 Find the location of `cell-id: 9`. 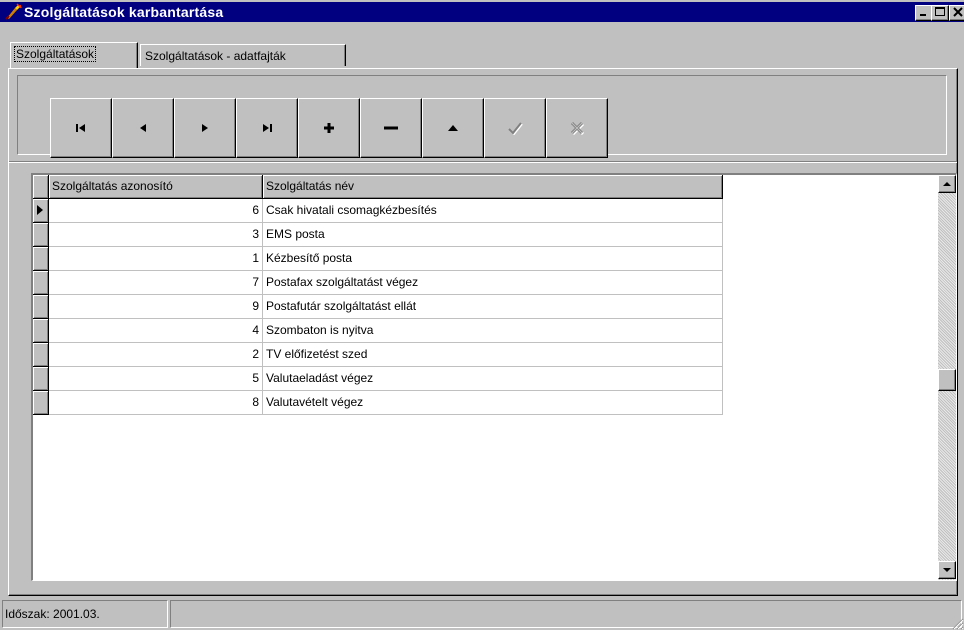

cell-id: 9 is located at coordinates (156, 307).